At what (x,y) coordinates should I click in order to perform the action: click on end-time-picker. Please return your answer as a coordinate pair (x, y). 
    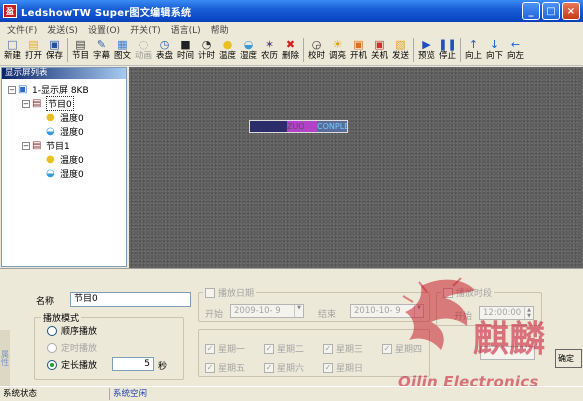
    Looking at the image, I should click on (507, 353).